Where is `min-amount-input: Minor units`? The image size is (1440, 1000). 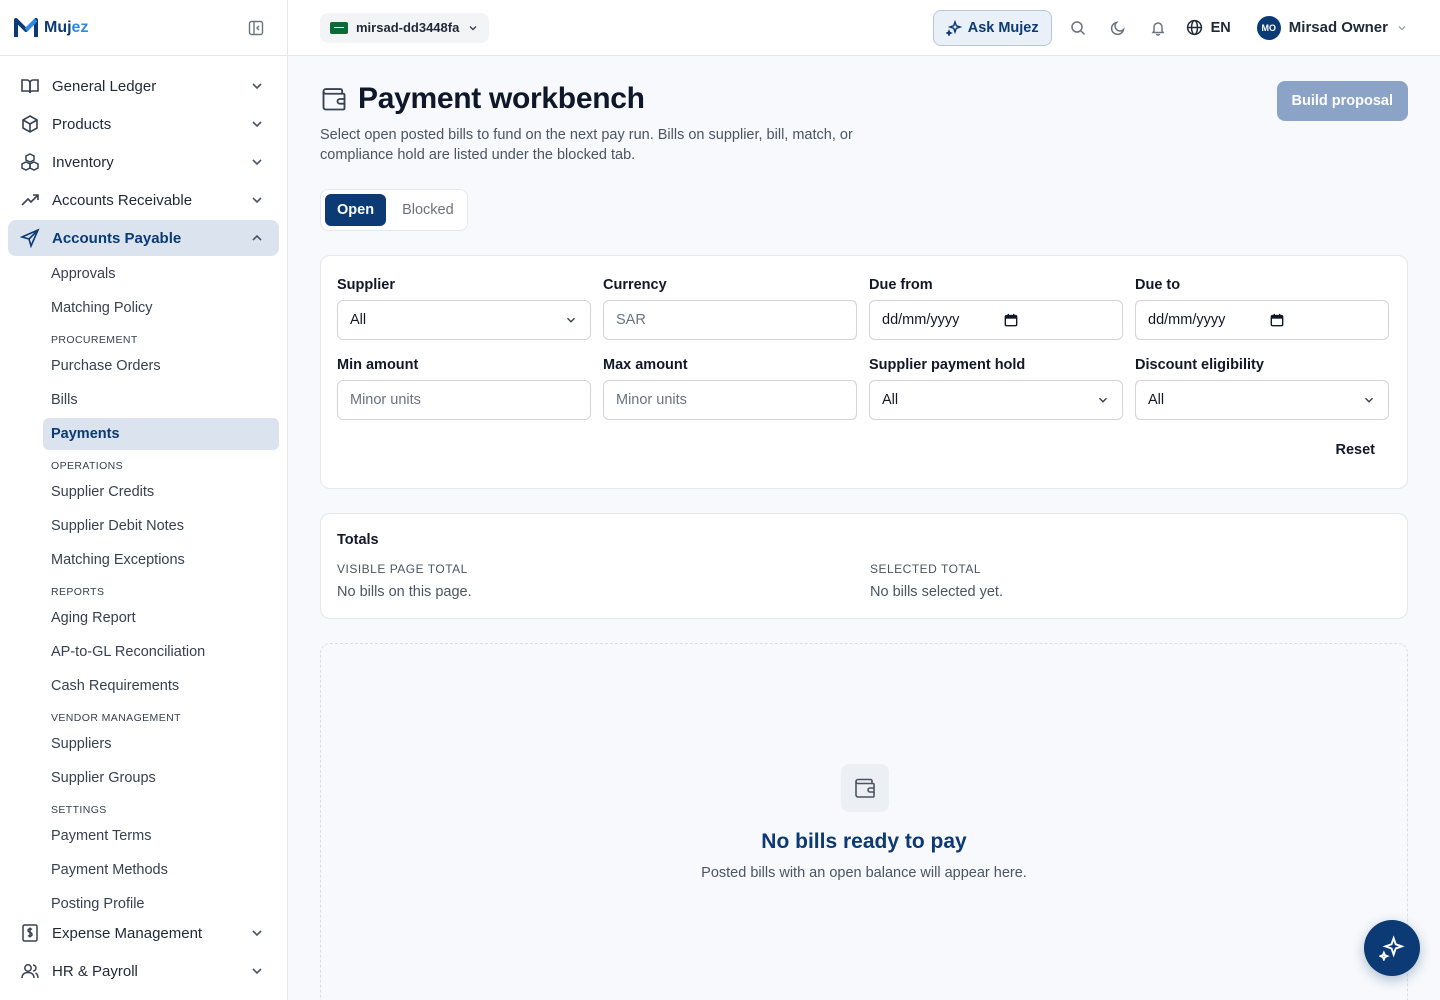 min-amount-input: Minor units is located at coordinates (464, 400).